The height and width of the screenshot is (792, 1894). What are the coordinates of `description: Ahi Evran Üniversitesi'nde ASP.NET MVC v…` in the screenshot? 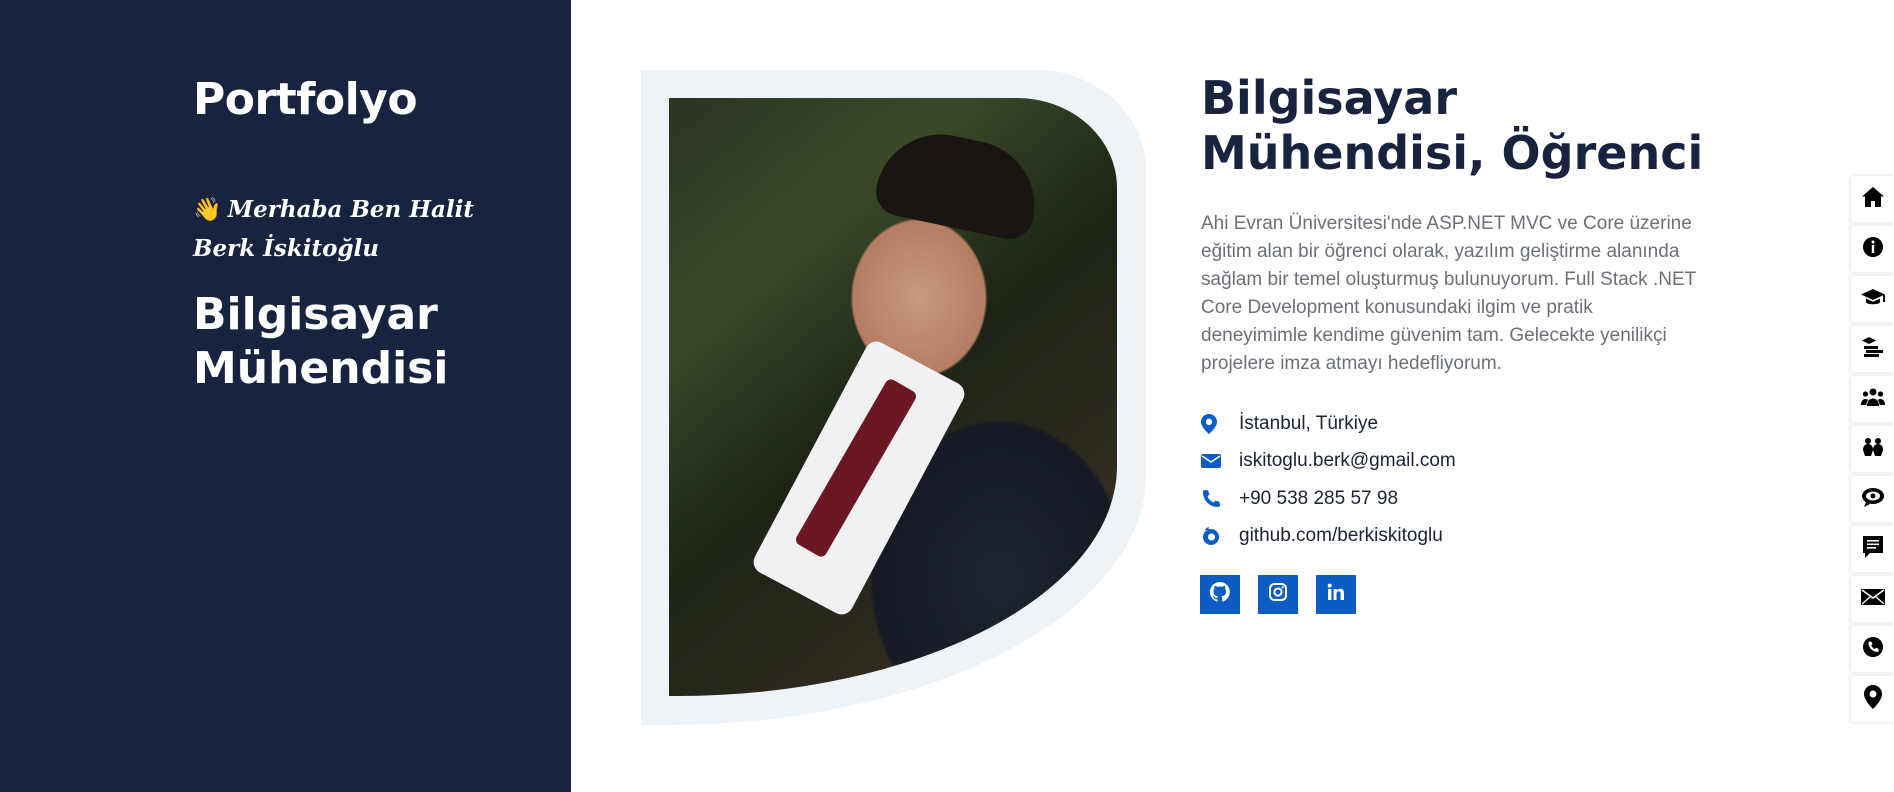 It's located at (1448, 293).